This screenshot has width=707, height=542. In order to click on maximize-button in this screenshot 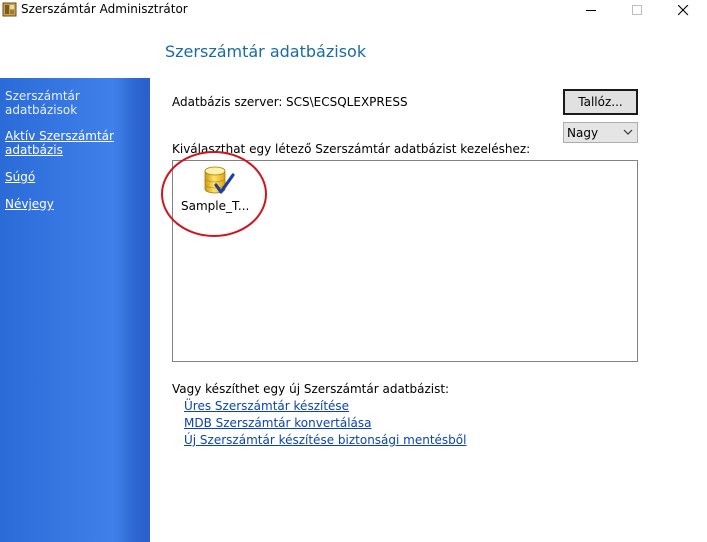, I will do `click(637, 10)`.